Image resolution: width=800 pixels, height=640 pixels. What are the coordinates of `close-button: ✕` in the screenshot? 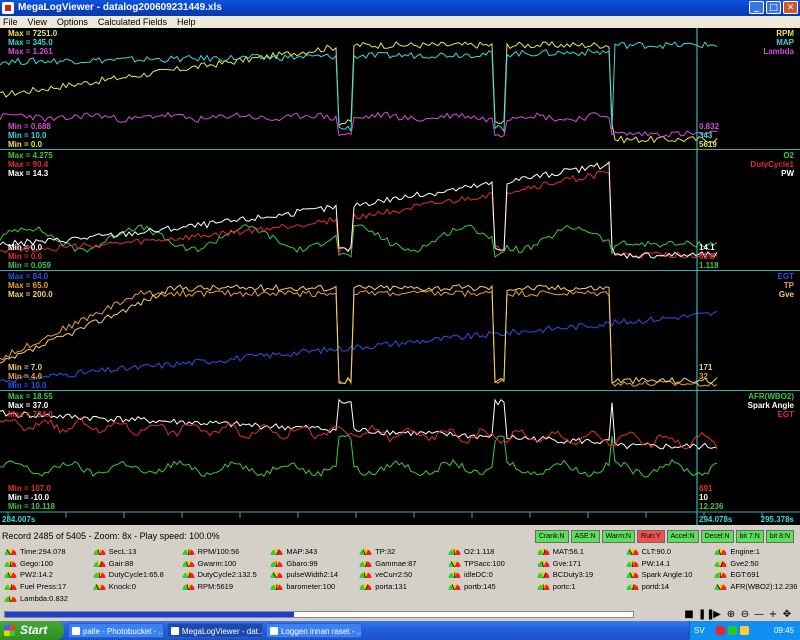 It's located at (790, 7).